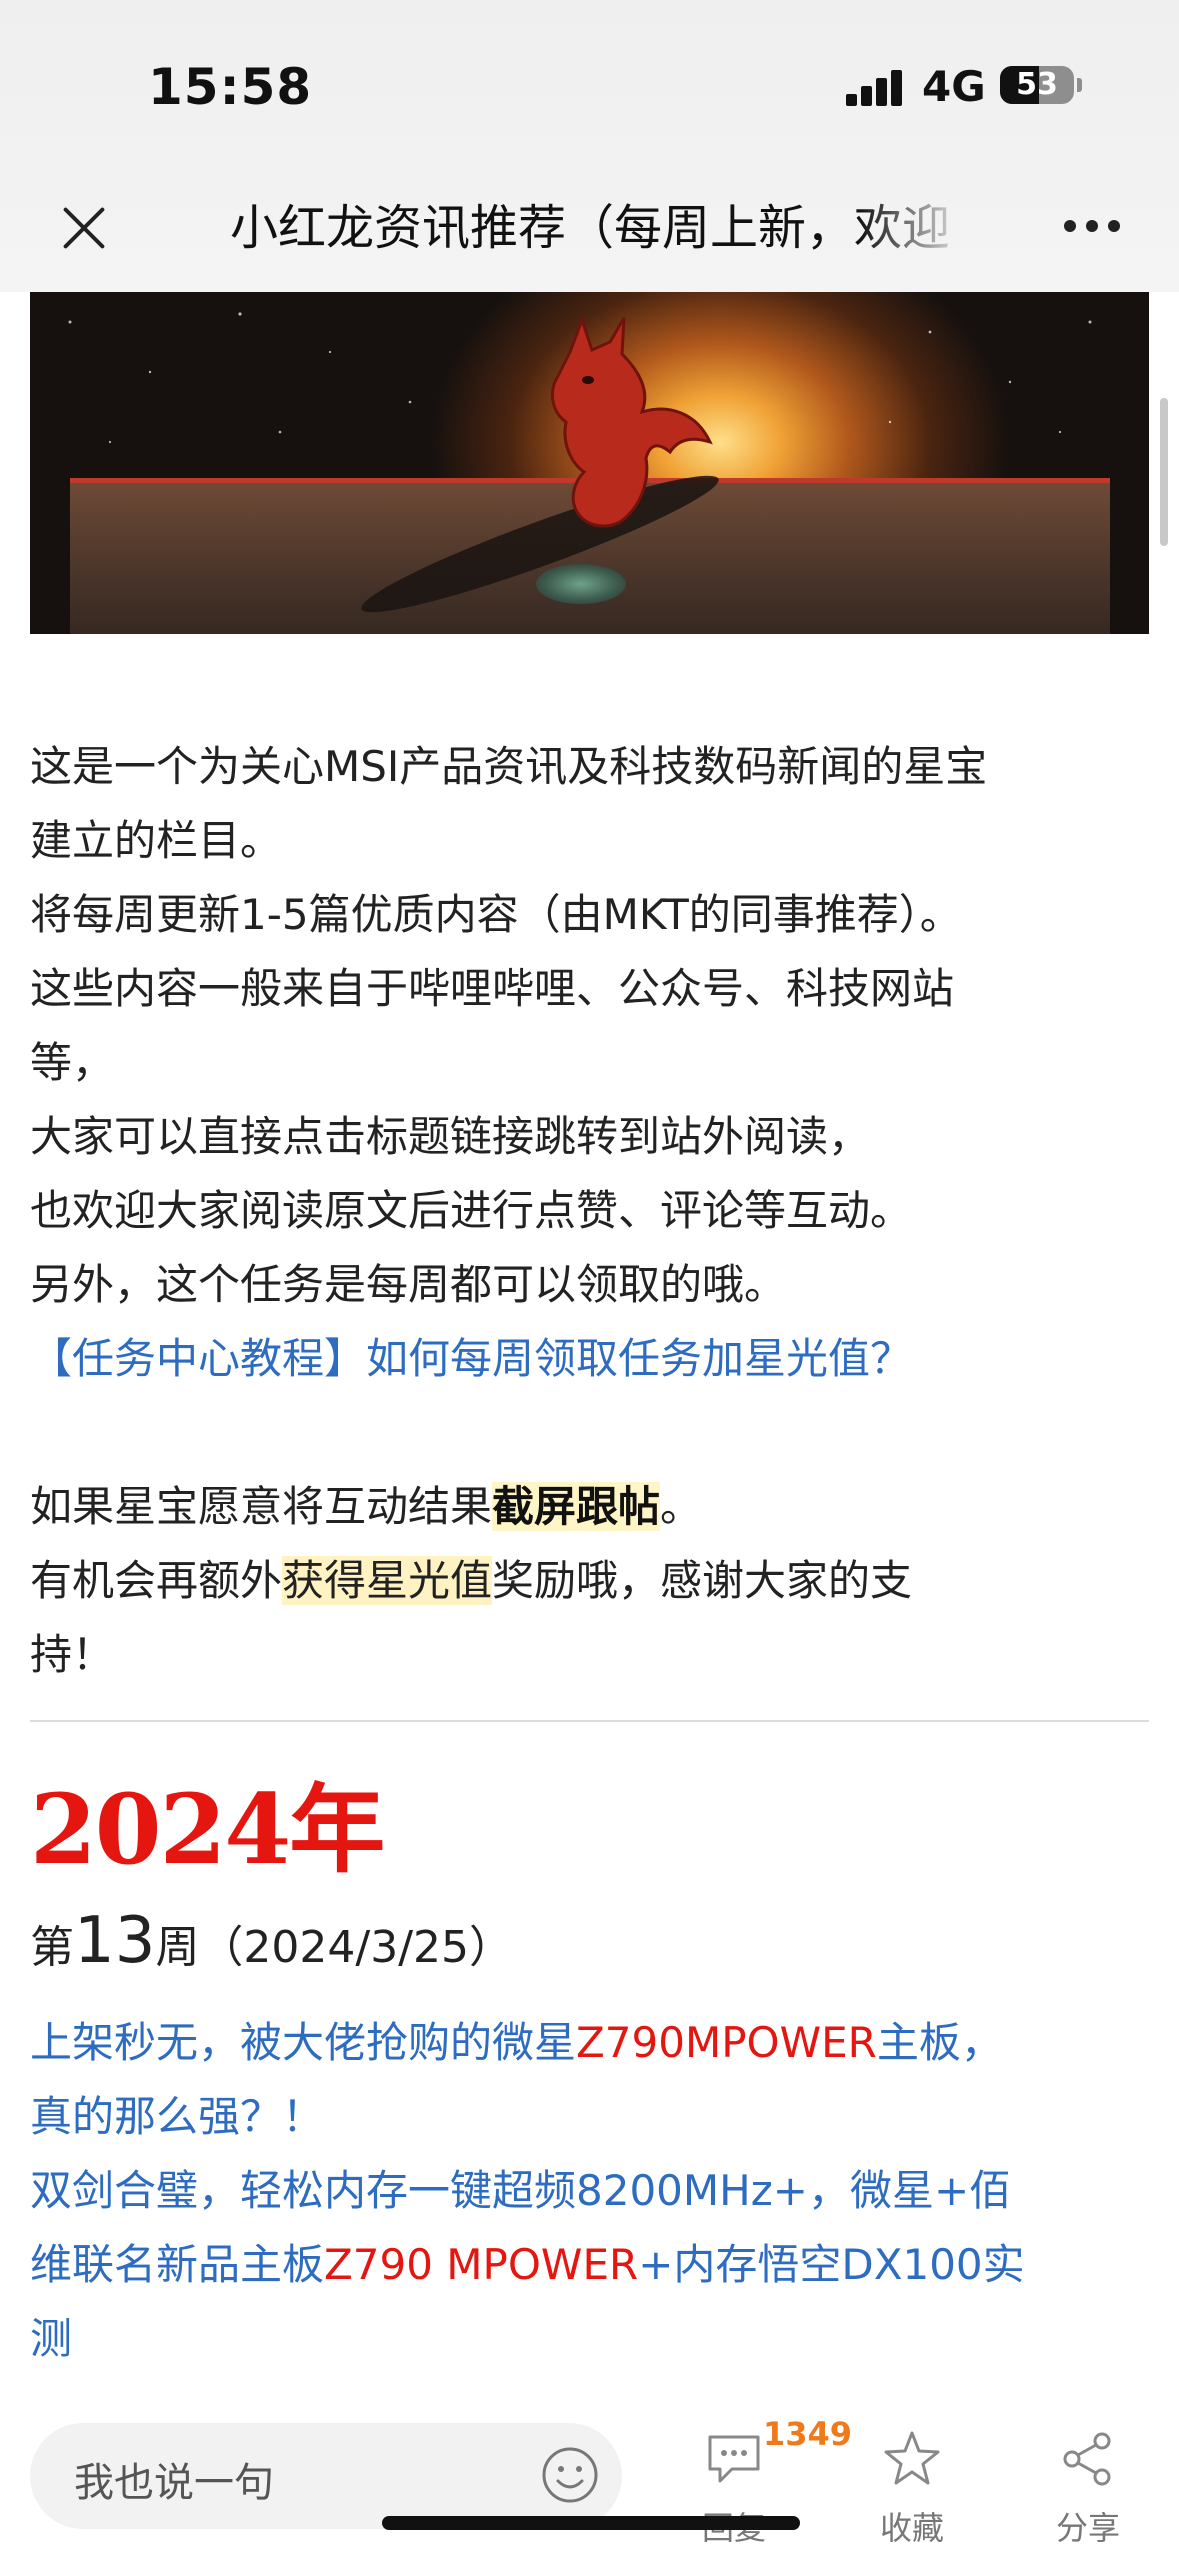  Describe the element at coordinates (1087, 2528) in the screenshot. I see `share-label: 分享` at that location.